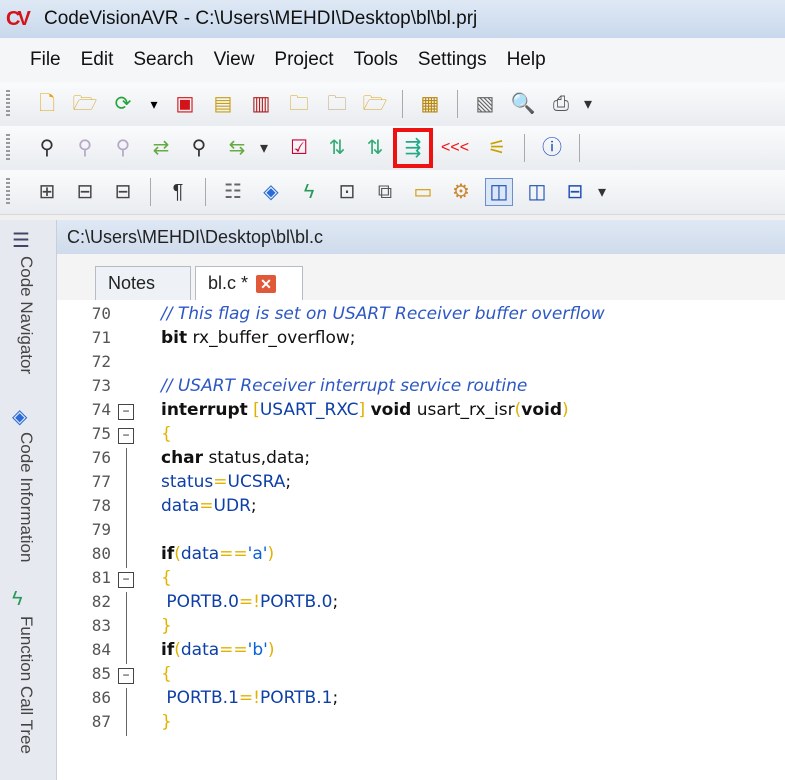 The height and width of the screenshot is (780, 785). I want to click on menu-view: View, so click(234, 60).